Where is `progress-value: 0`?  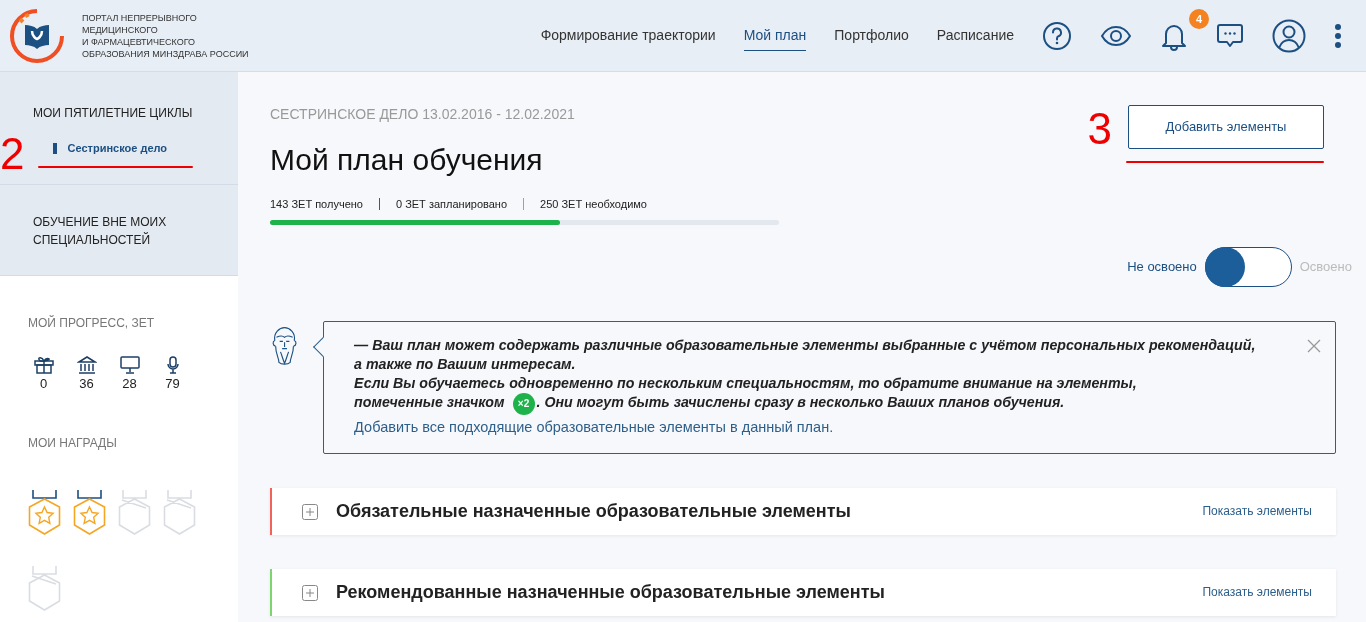
progress-value: 0 is located at coordinates (43, 384).